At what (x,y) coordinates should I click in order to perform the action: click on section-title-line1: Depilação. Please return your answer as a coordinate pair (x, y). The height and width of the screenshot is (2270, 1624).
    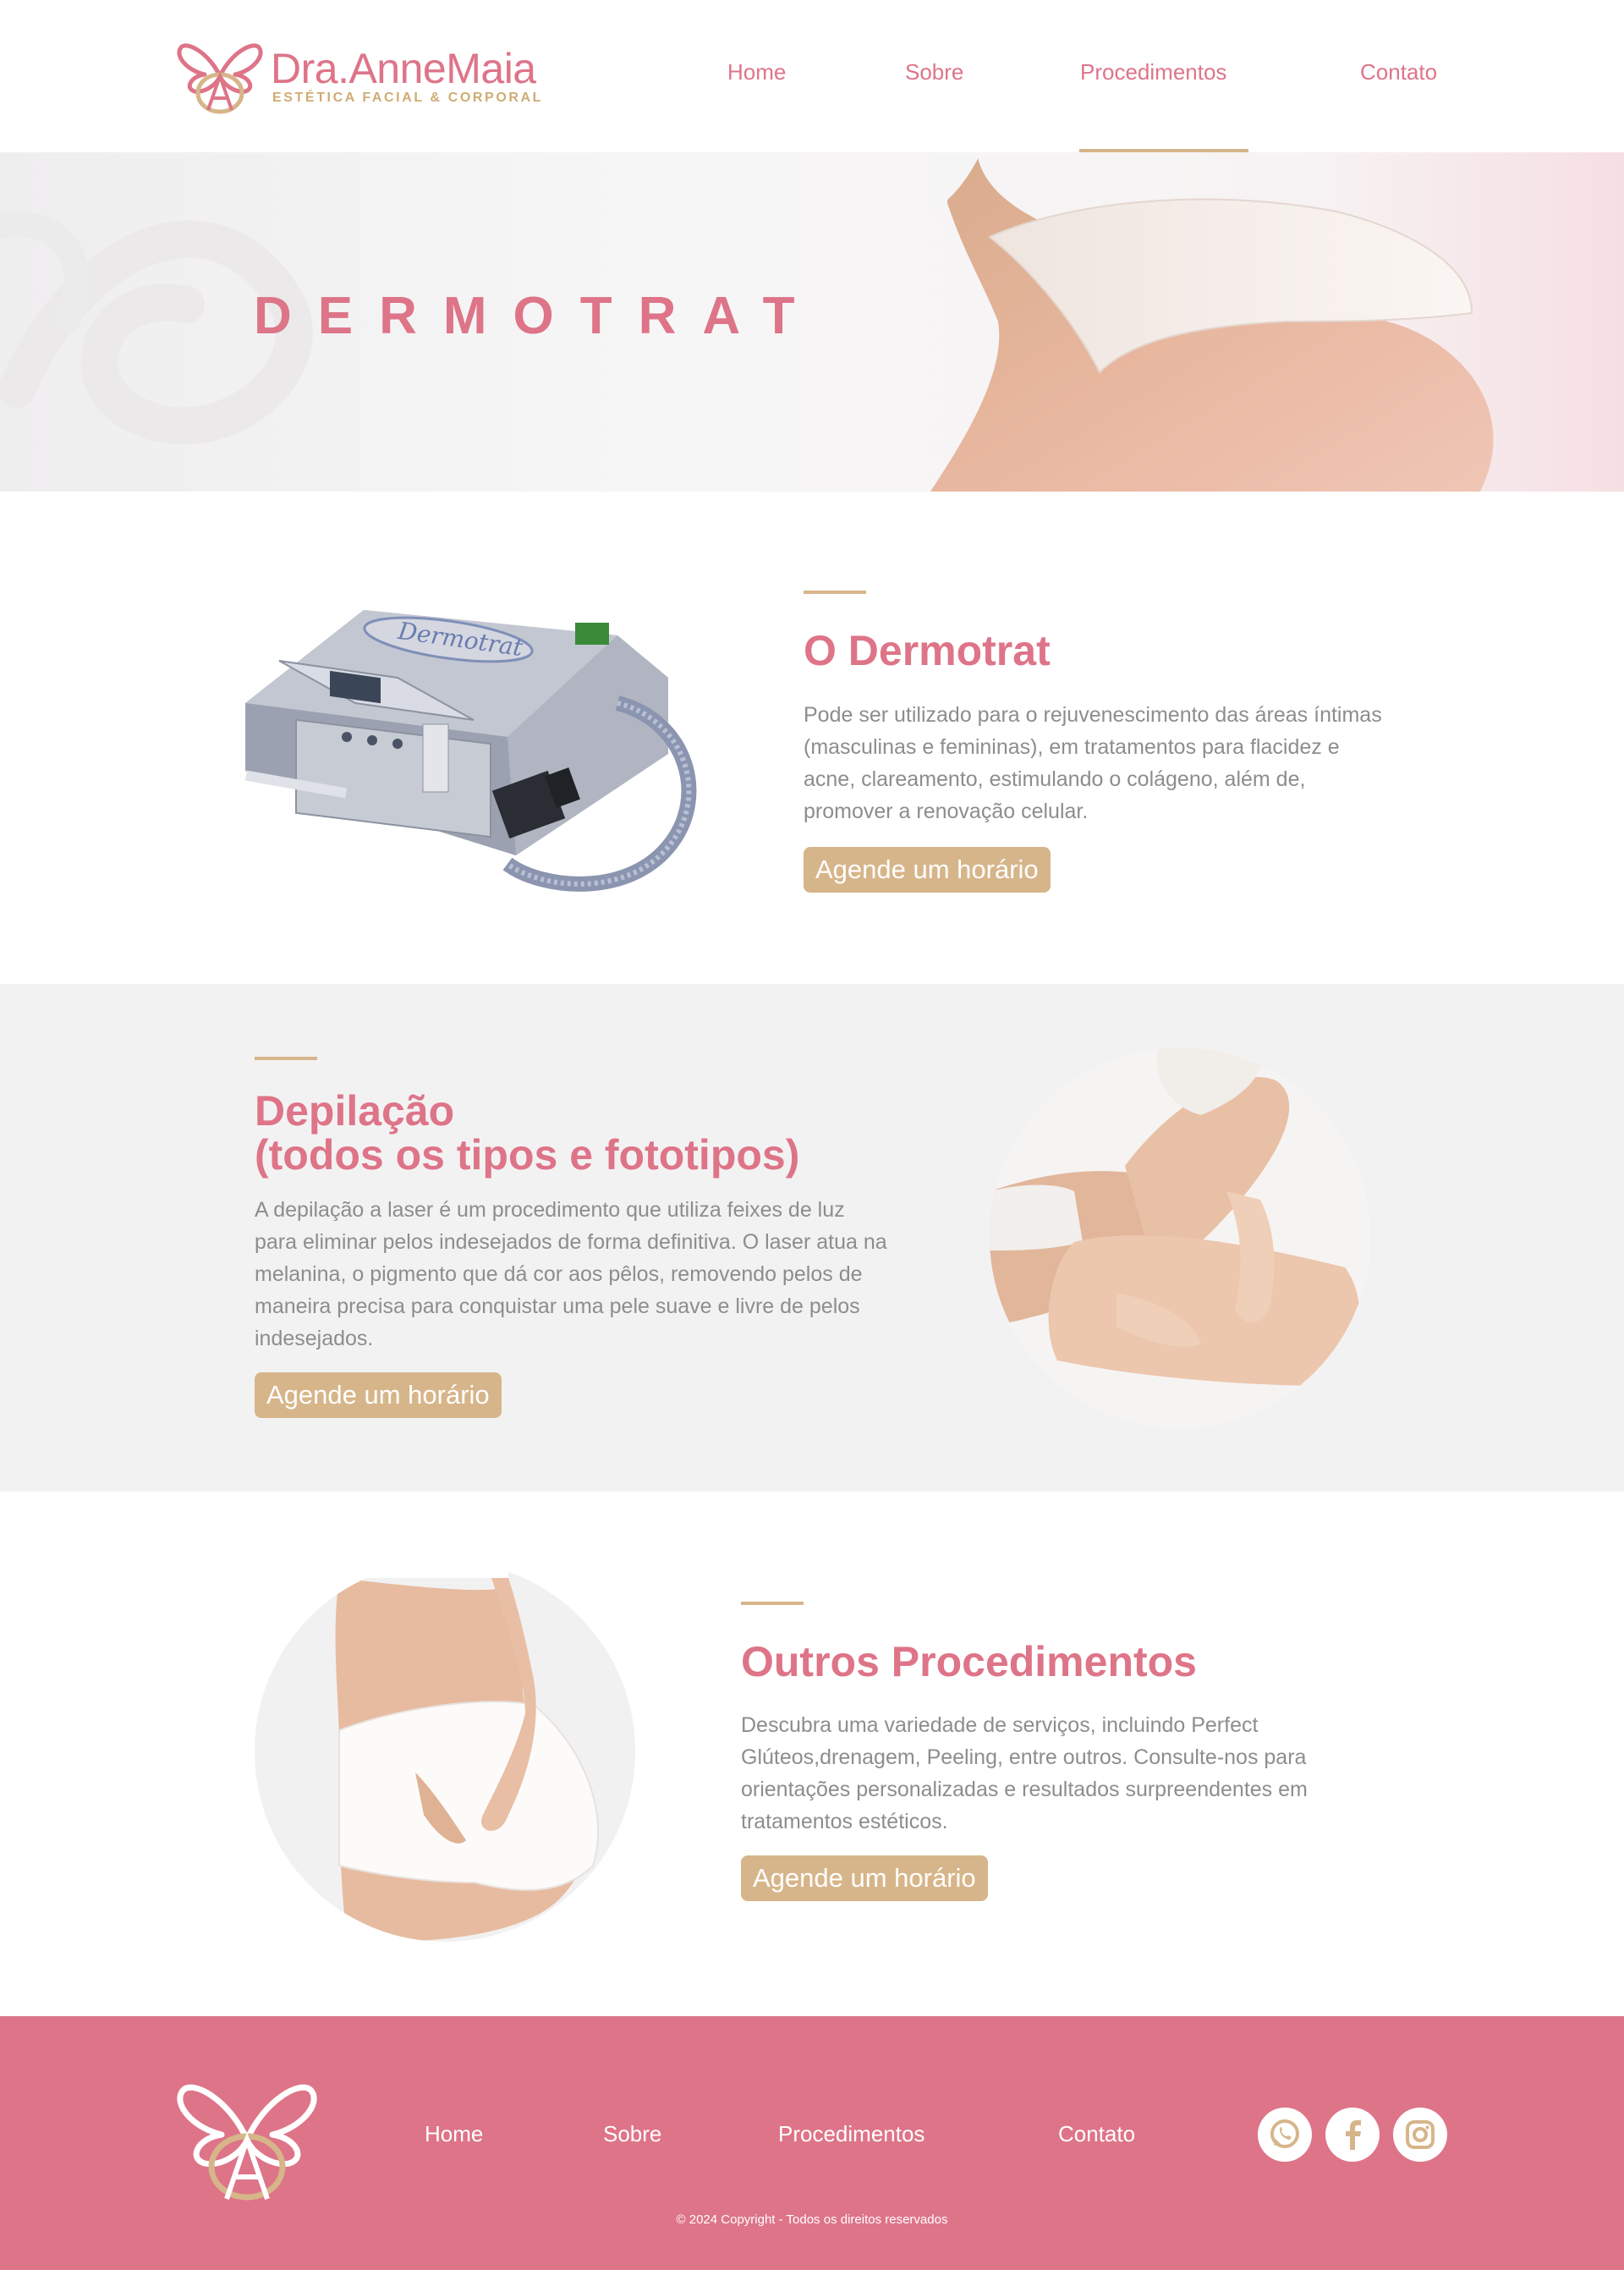
    Looking at the image, I should click on (355, 1111).